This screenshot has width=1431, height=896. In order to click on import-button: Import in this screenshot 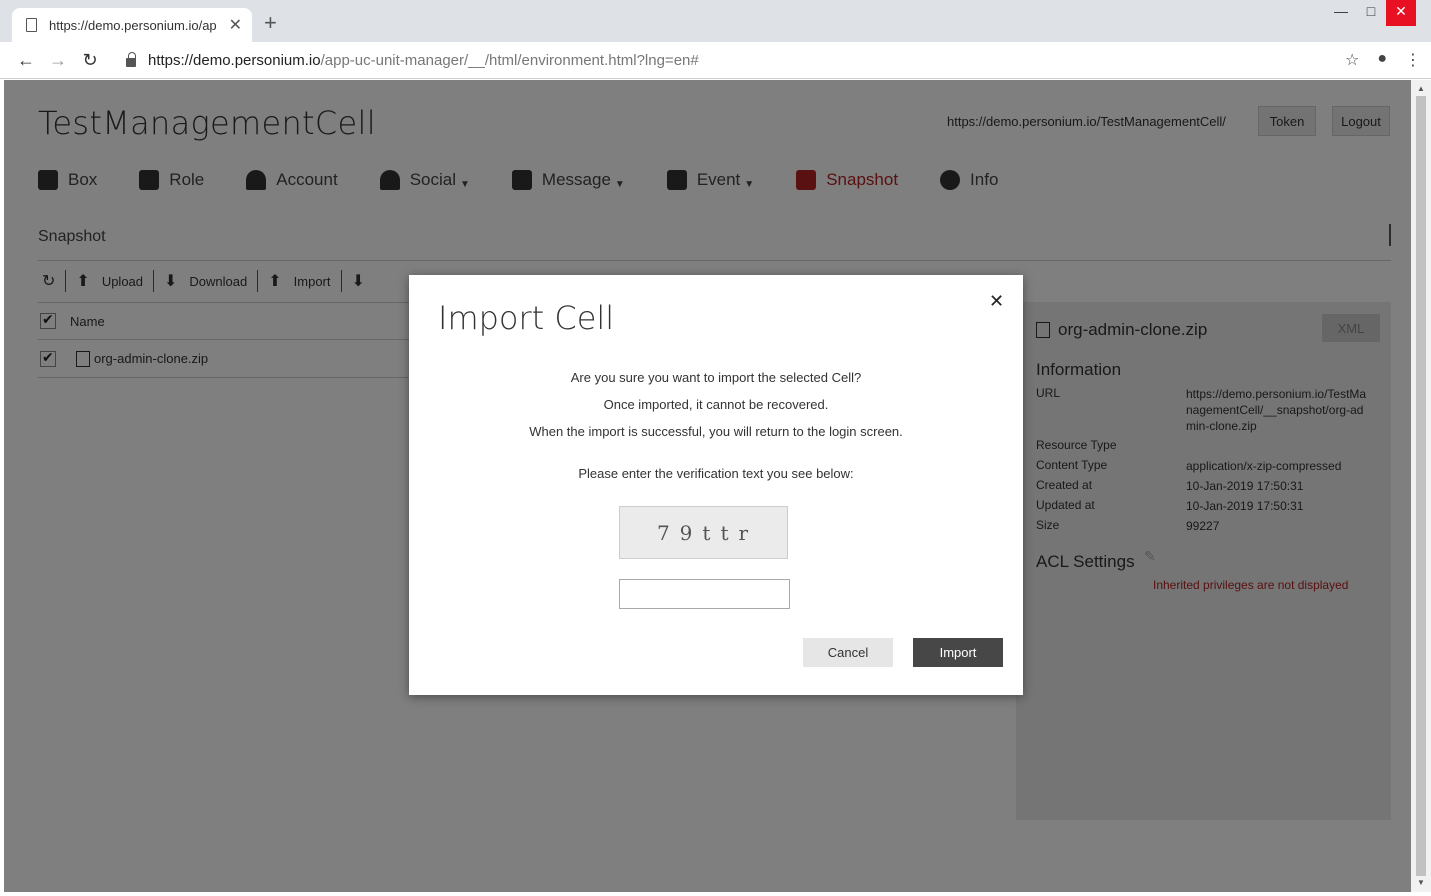, I will do `click(958, 652)`.